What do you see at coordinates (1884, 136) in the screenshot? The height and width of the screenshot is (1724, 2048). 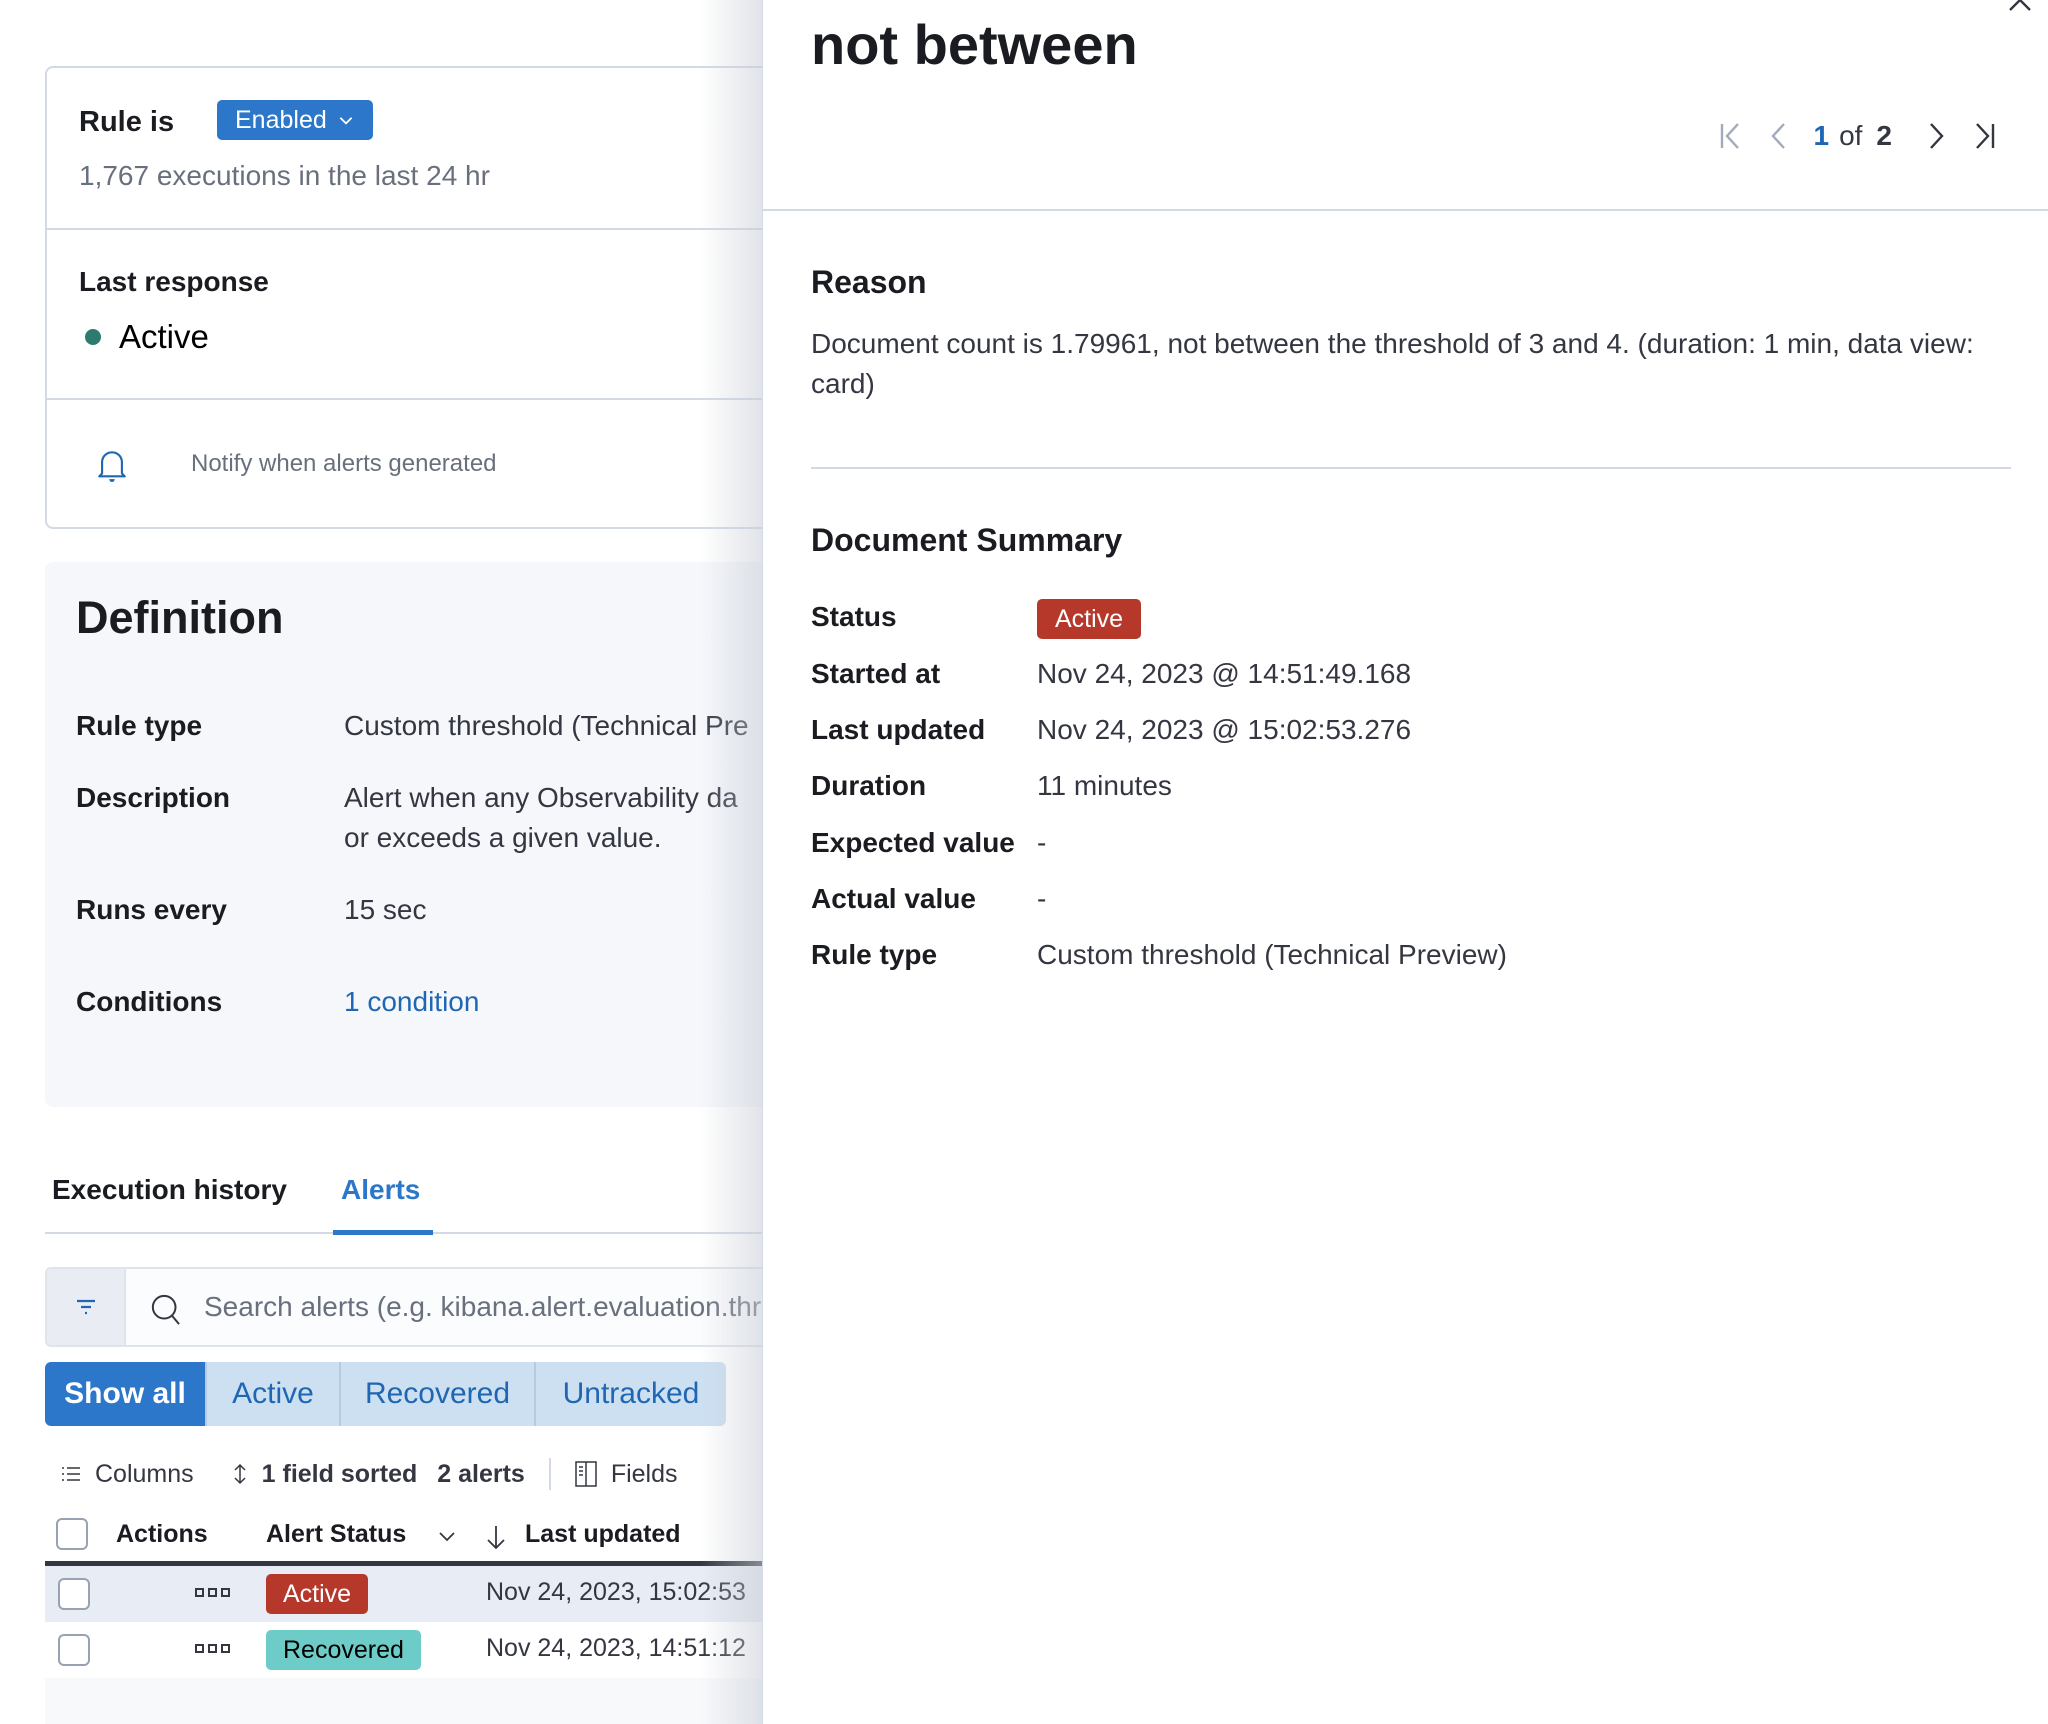 I see `total-pages: 2` at bounding box center [1884, 136].